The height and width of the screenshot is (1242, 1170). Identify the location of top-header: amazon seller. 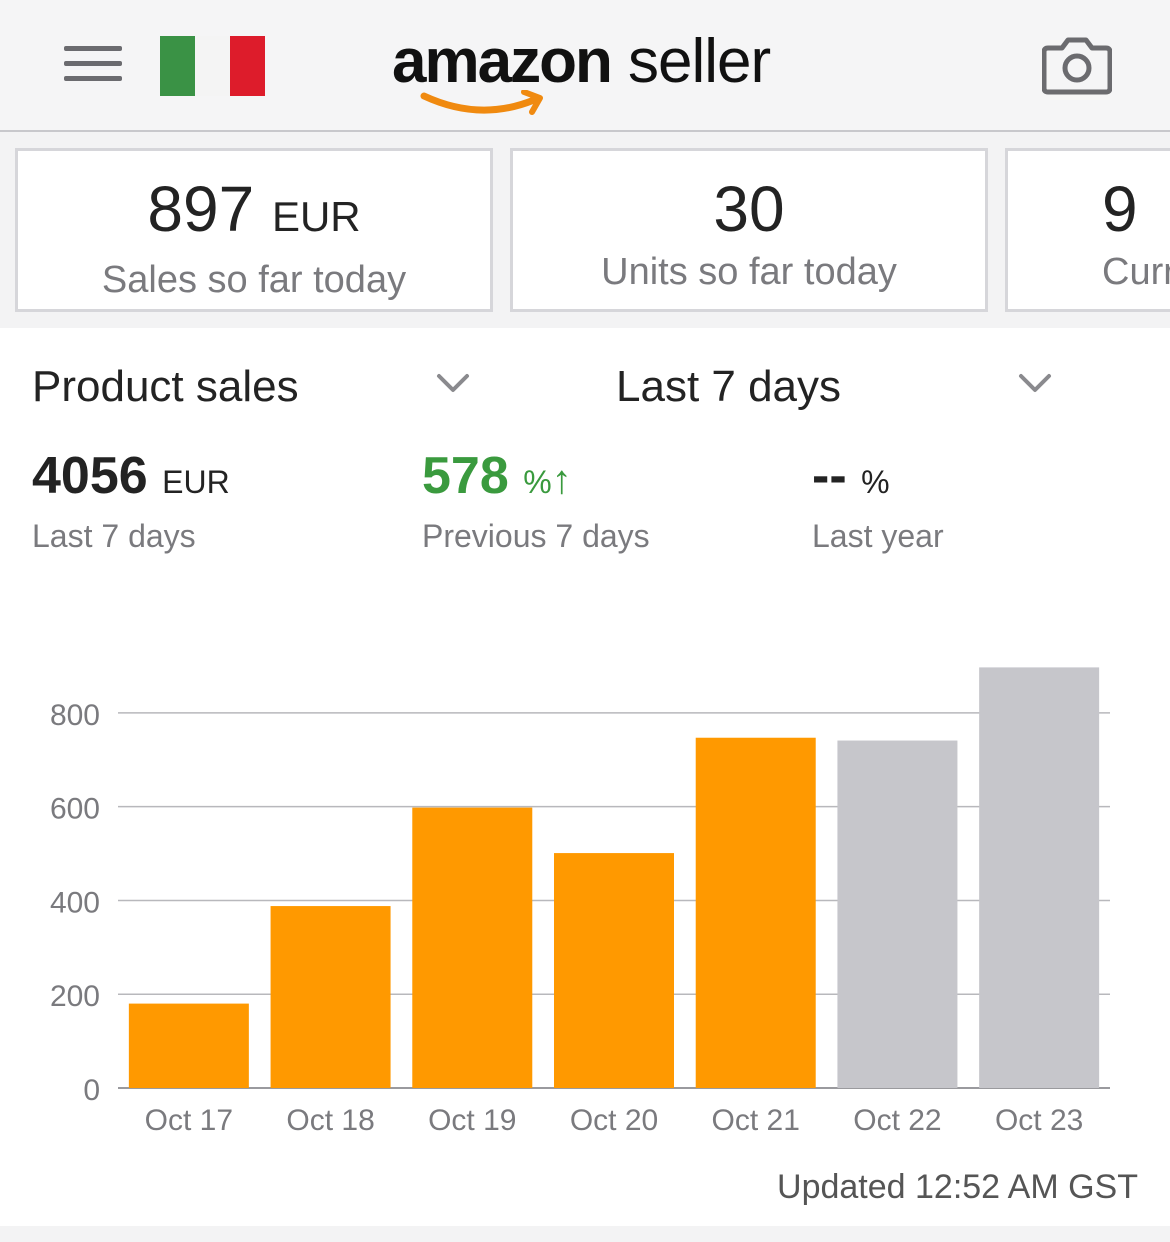
(585, 66).